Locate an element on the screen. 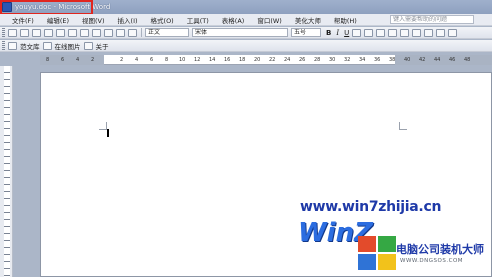 This screenshot has width=492, height=277. line-spacing-icon is located at coordinates (405, 32).